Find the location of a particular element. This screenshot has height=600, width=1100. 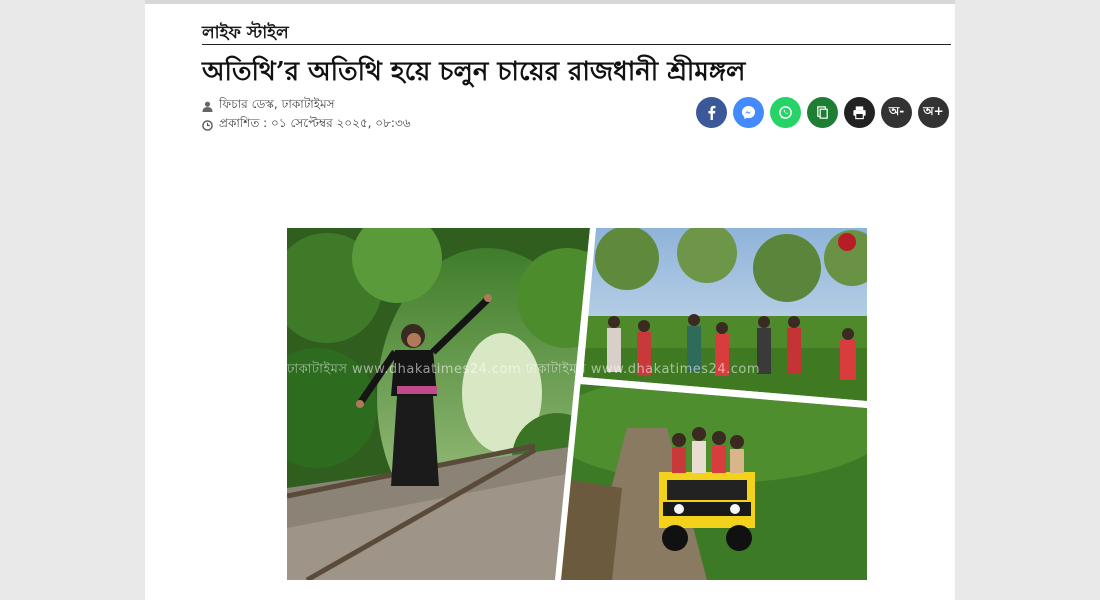

badge-logo is located at coordinates (847, 242).